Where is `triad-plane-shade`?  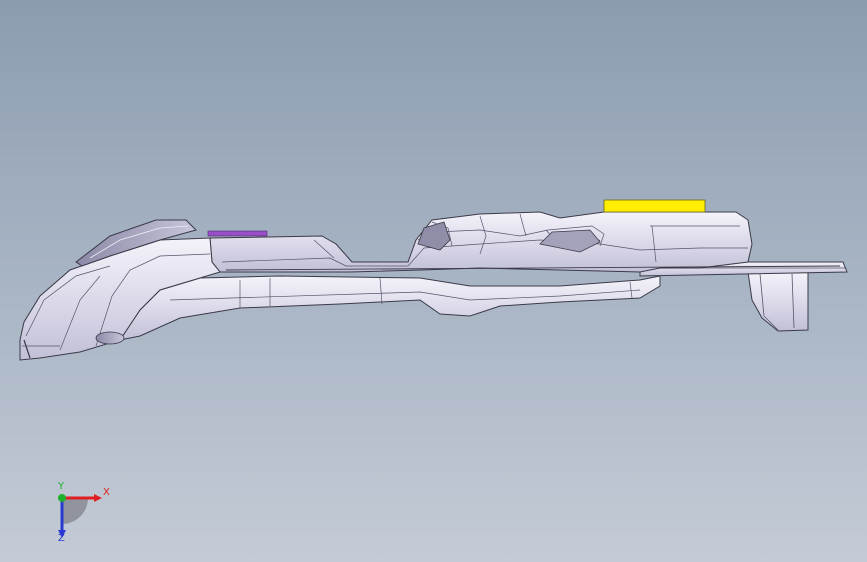
triad-plane-shade is located at coordinates (75, 511).